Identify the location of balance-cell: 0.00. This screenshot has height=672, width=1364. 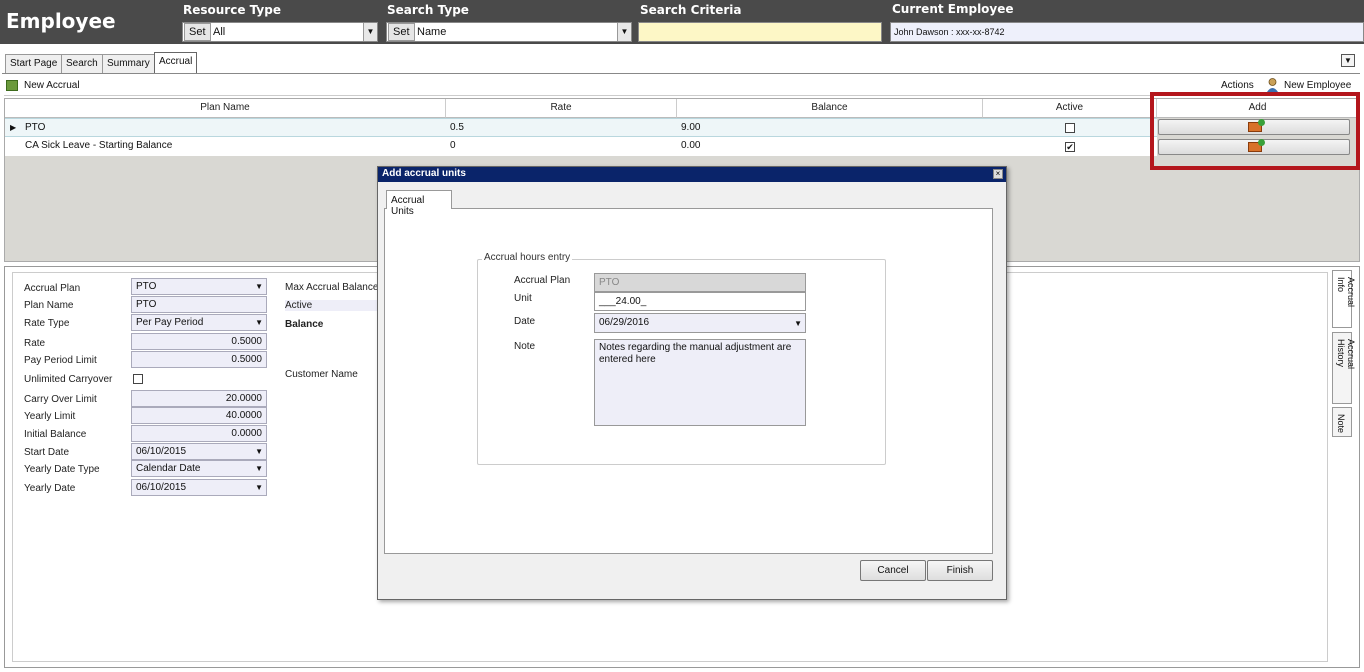
(691, 145).